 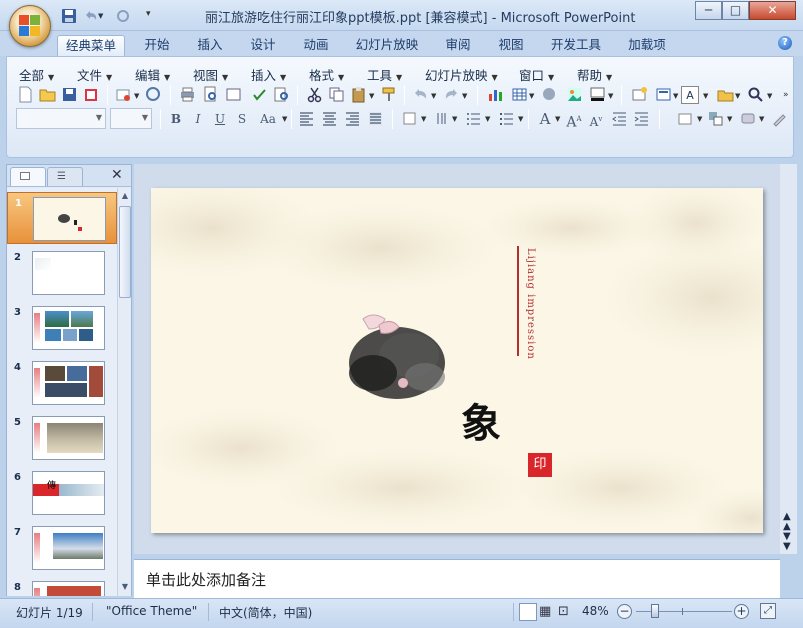 I want to click on arrange-icon, so click(x=715, y=118).